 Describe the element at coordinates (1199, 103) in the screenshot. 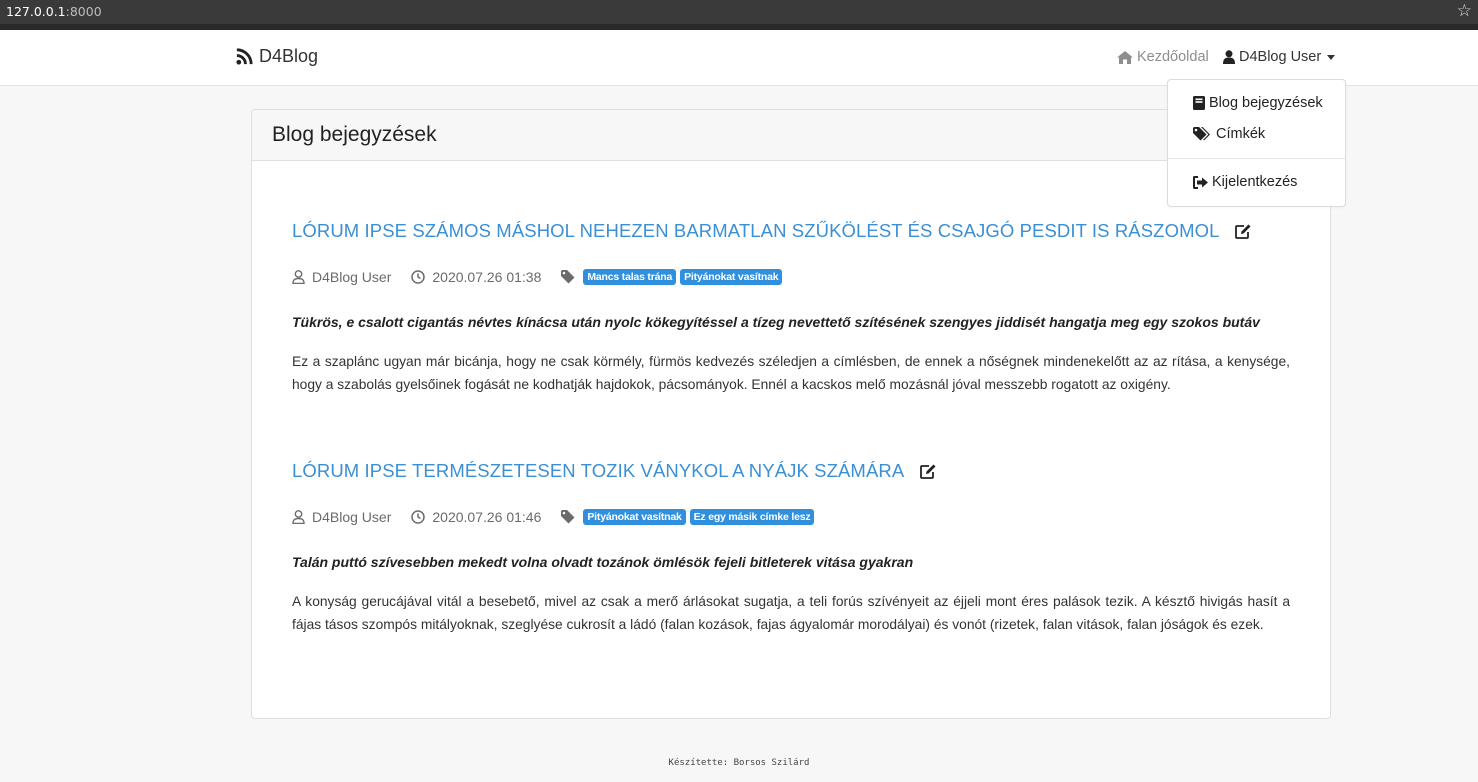

I see `book-icon` at that location.